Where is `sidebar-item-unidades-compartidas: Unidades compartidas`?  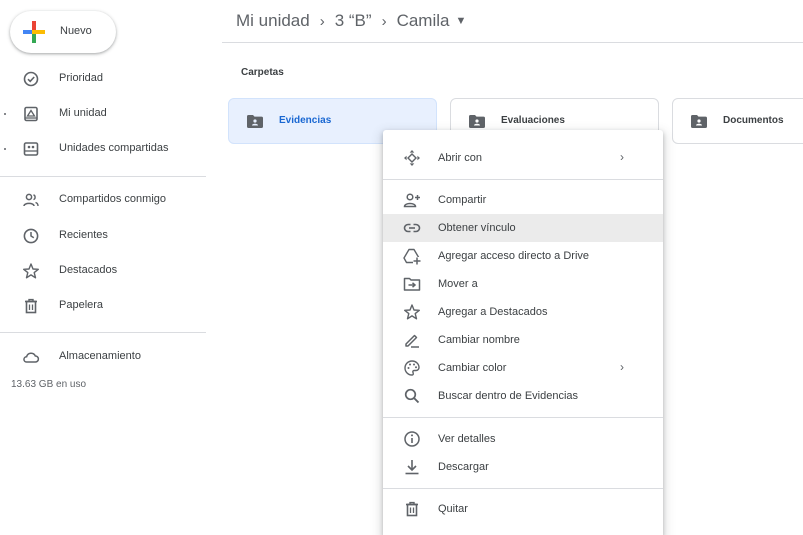 sidebar-item-unidades-compartidas: Unidades compartidas is located at coordinates (103, 149).